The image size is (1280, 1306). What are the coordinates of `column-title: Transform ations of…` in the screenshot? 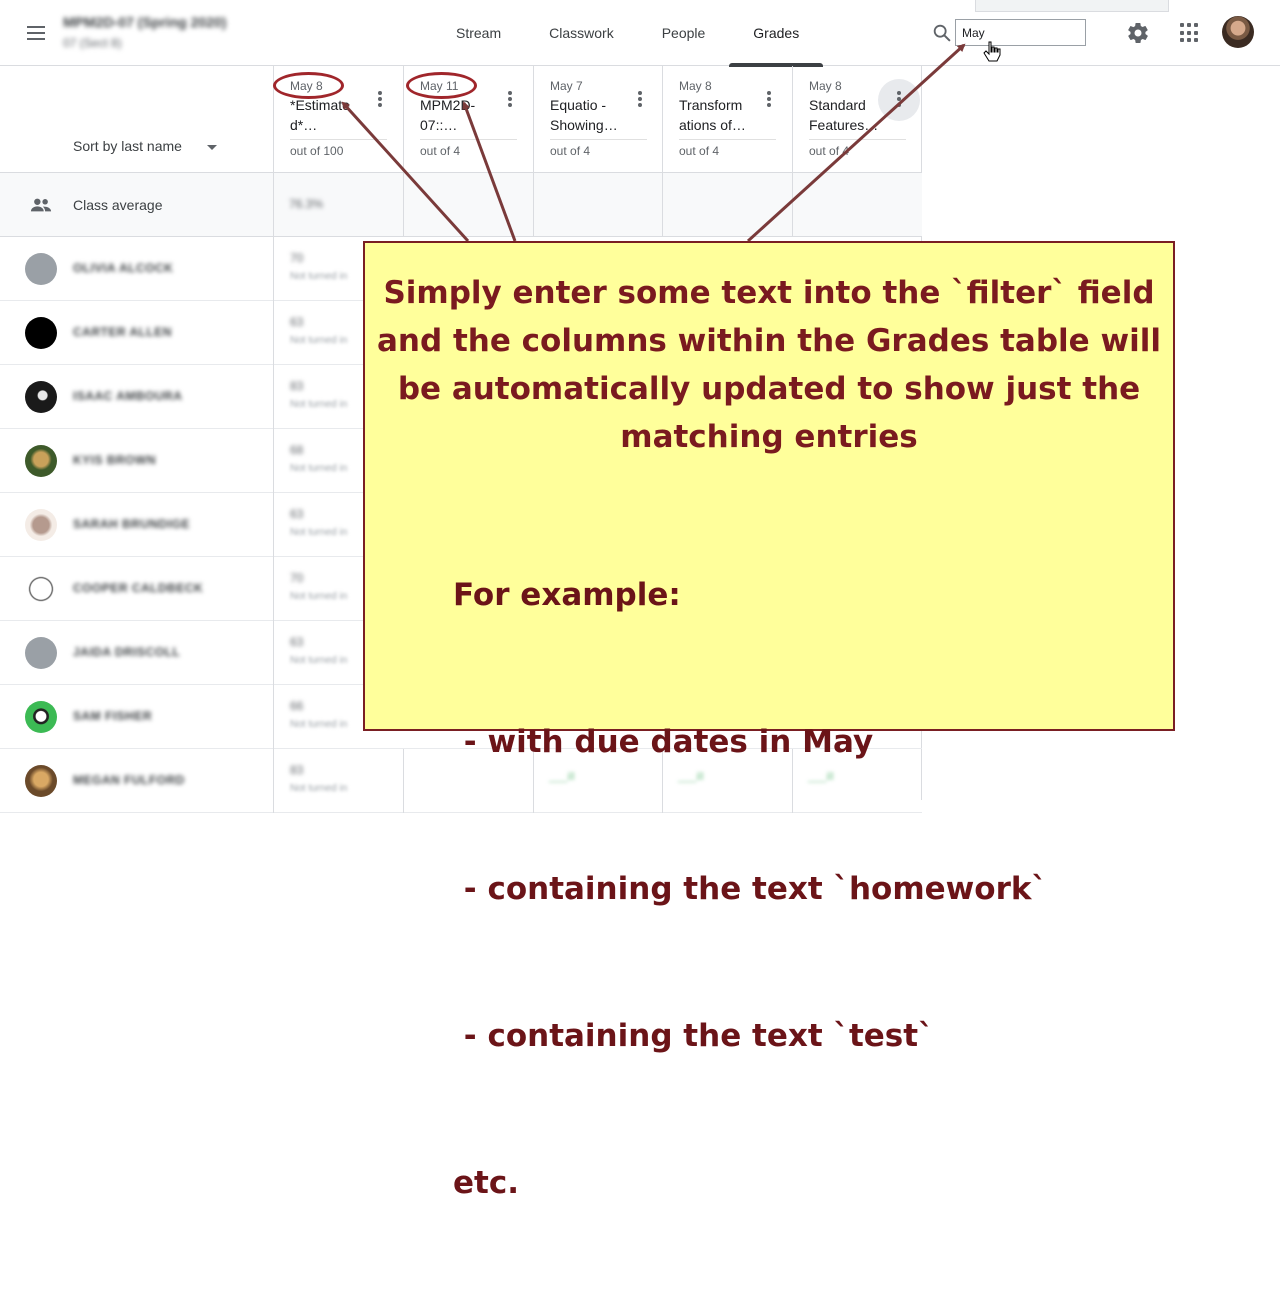 It's located at (719, 115).